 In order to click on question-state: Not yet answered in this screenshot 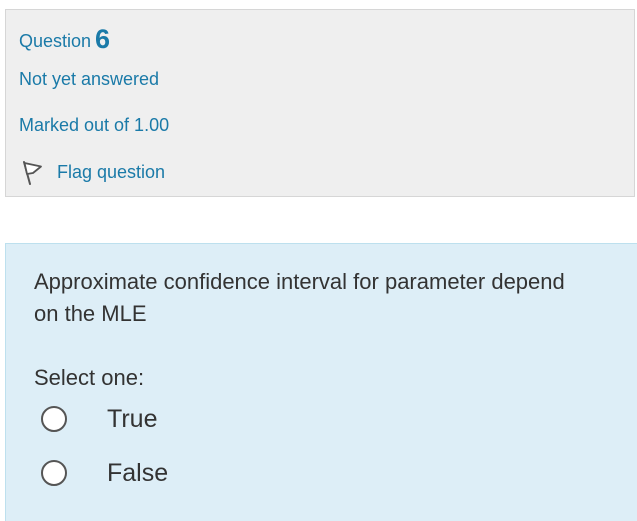, I will do `click(89, 79)`.